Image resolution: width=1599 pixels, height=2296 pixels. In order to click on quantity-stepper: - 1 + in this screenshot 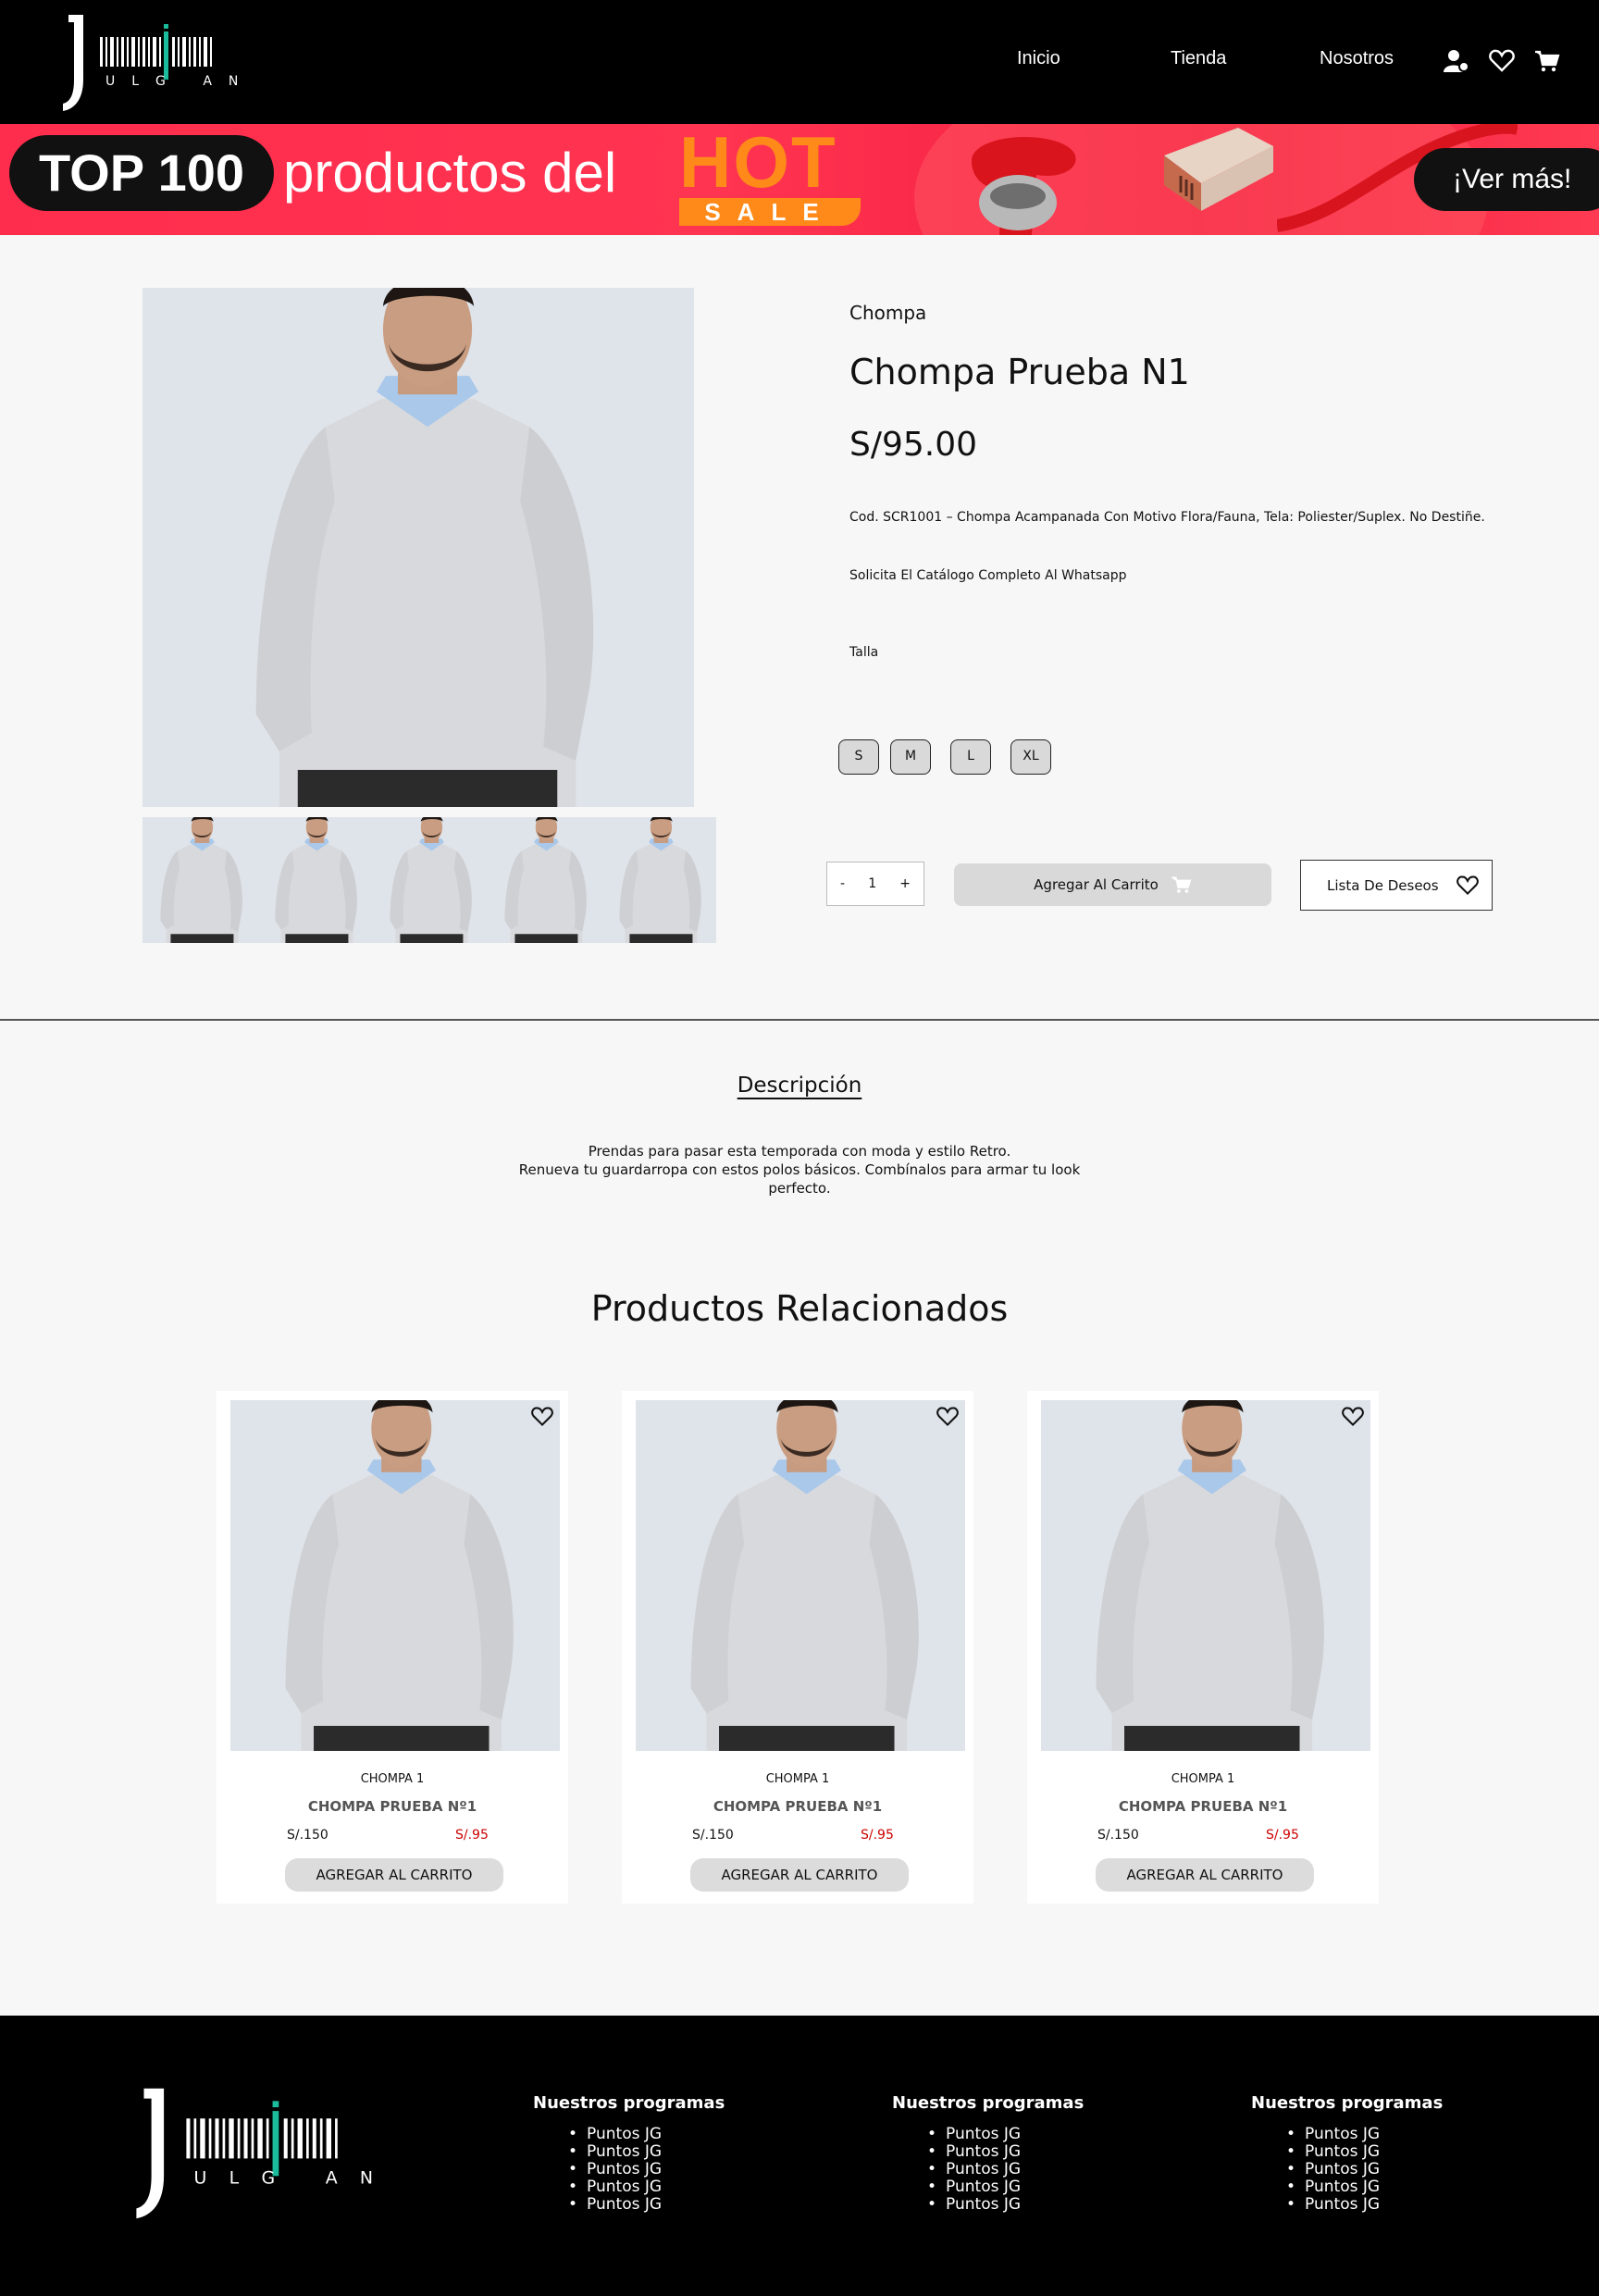, I will do `click(875, 884)`.